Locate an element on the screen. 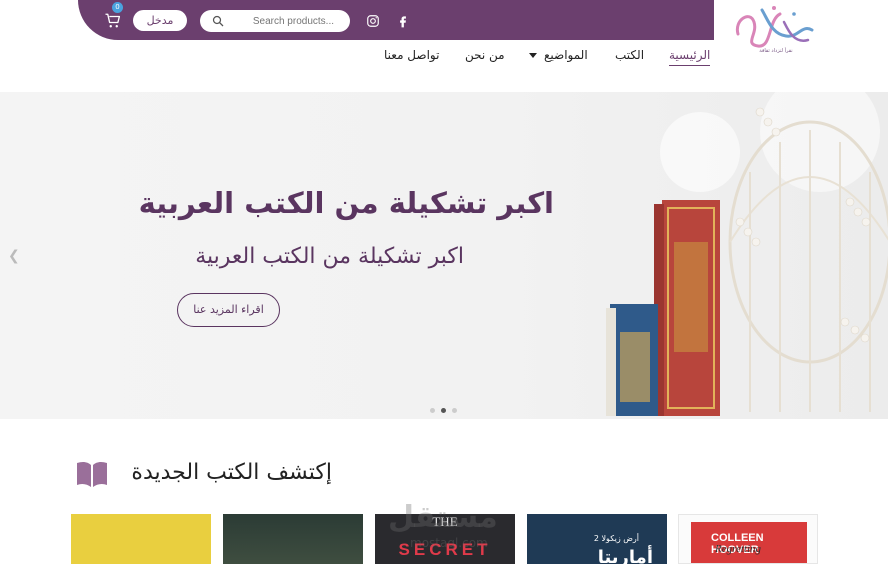 This screenshot has height=564, width=888. login-button: مدخل is located at coordinates (160, 20).